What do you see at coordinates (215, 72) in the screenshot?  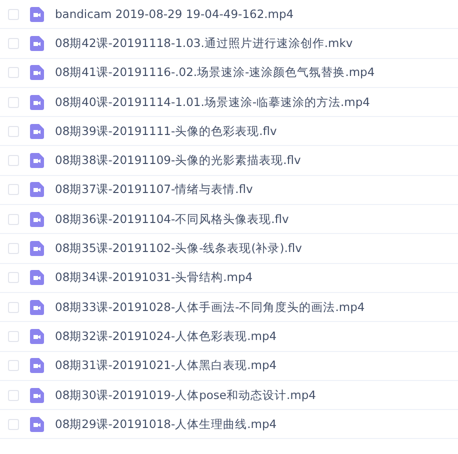 I see `file-name: 08期41课-20191116-.02.场景速涂-速涂颜色气氛替换.mp4` at bounding box center [215, 72].